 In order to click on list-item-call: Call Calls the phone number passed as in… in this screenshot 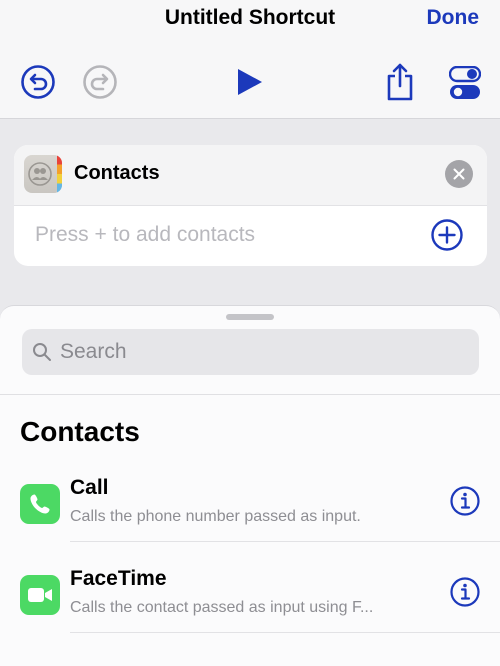, I will do `click(250, 511)`.